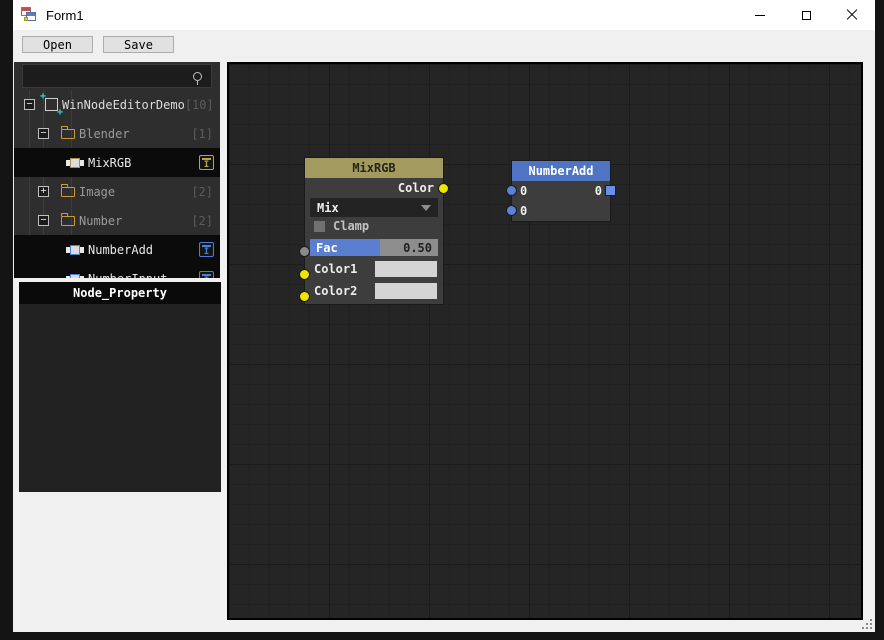 The width and height of the screenshot is (884, 640). What do you see at coordinates (199, 104) in the screenshot?
I see `tree-item-count: [10]` at bounding box center [199, 104].